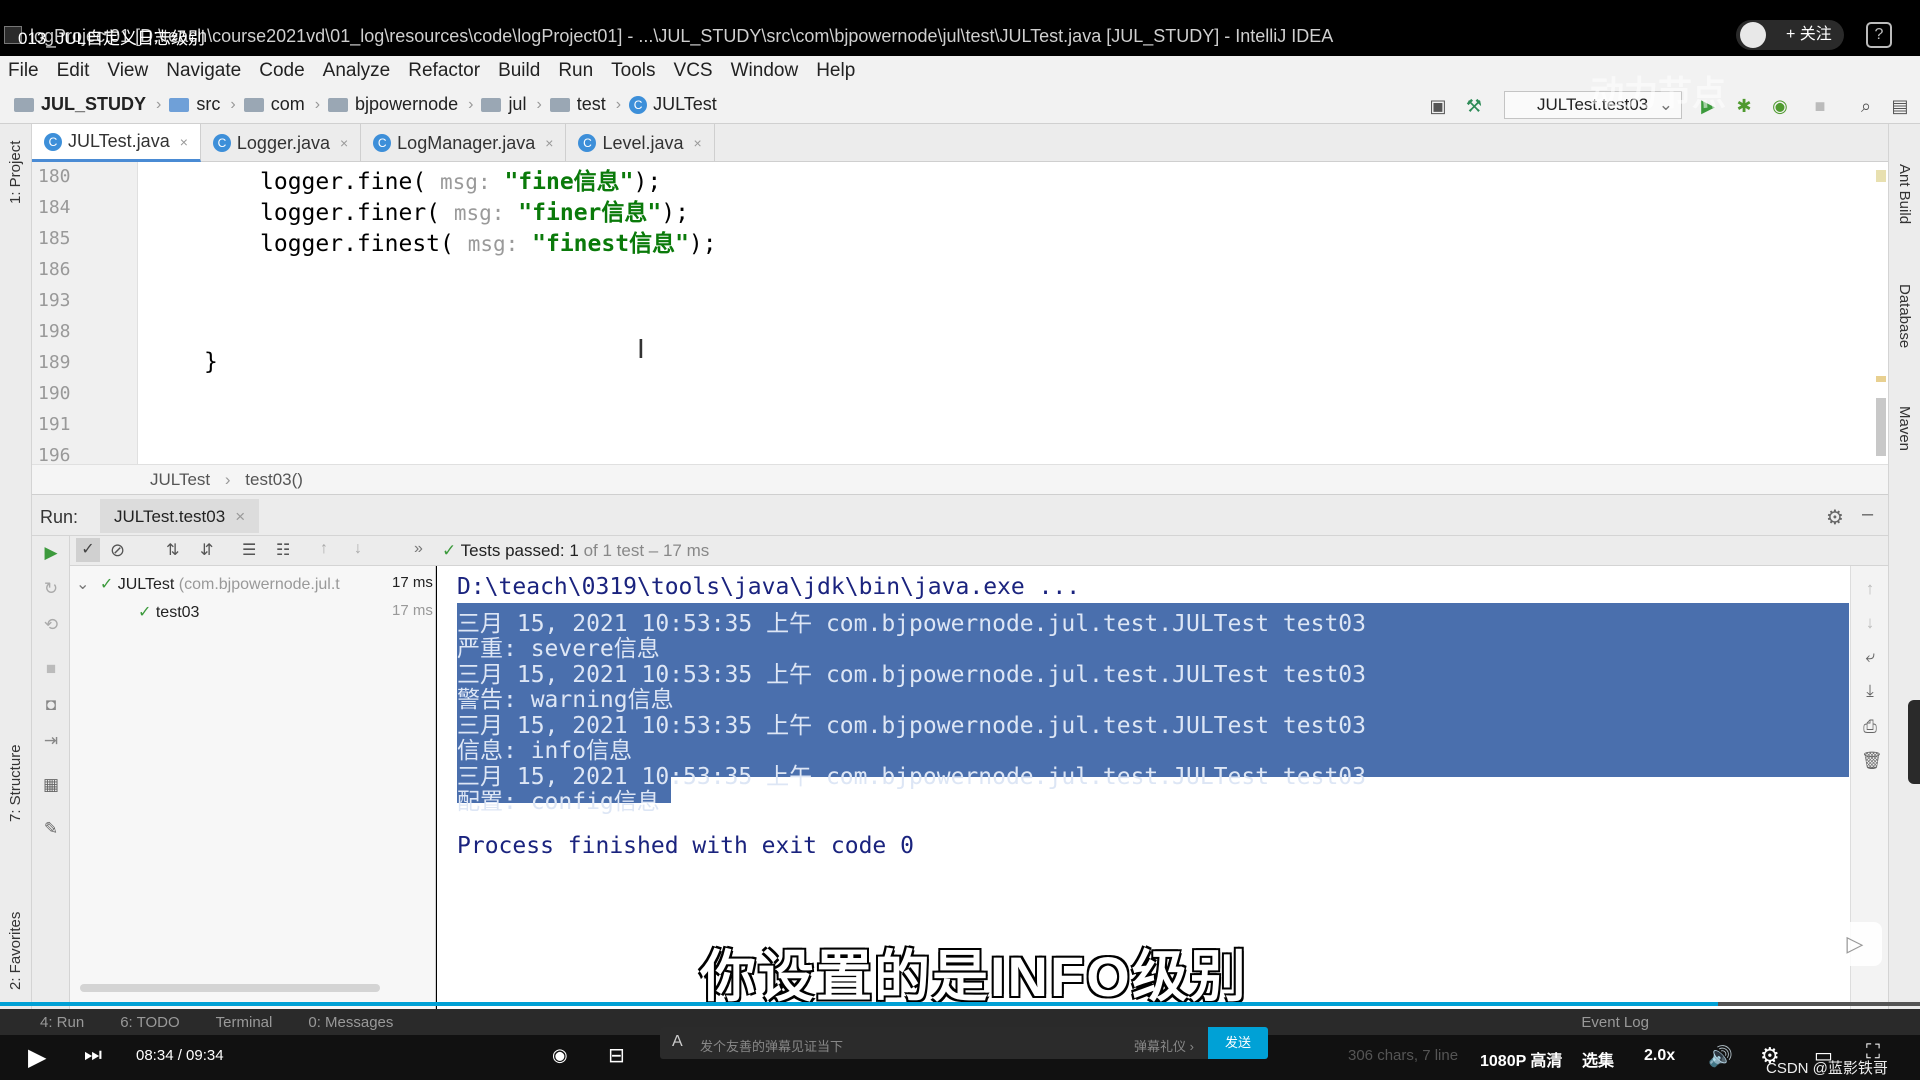 The width and height of the screenshot is (1920, 1080). What do you see at coordinates (358, 549) in the screenshot?
I see `next-test-icon: ↓` at bounding box center [358, 549].